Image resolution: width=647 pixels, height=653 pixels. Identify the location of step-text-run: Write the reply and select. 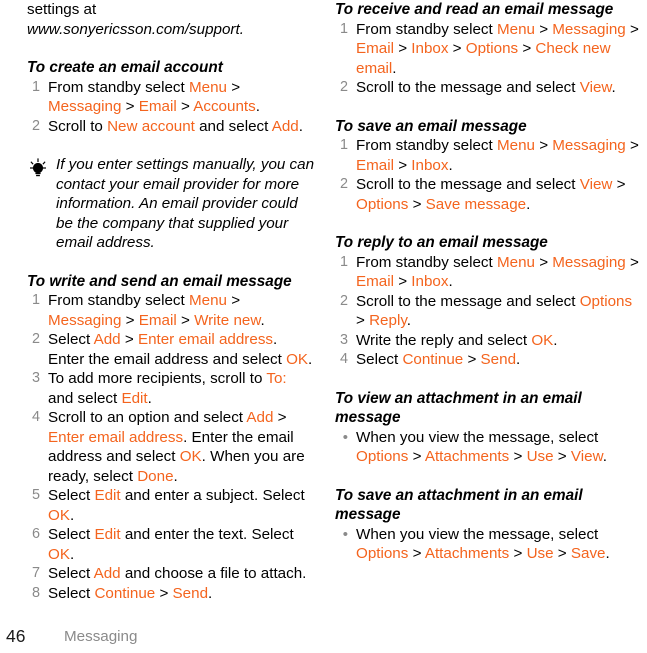
(444, 340).